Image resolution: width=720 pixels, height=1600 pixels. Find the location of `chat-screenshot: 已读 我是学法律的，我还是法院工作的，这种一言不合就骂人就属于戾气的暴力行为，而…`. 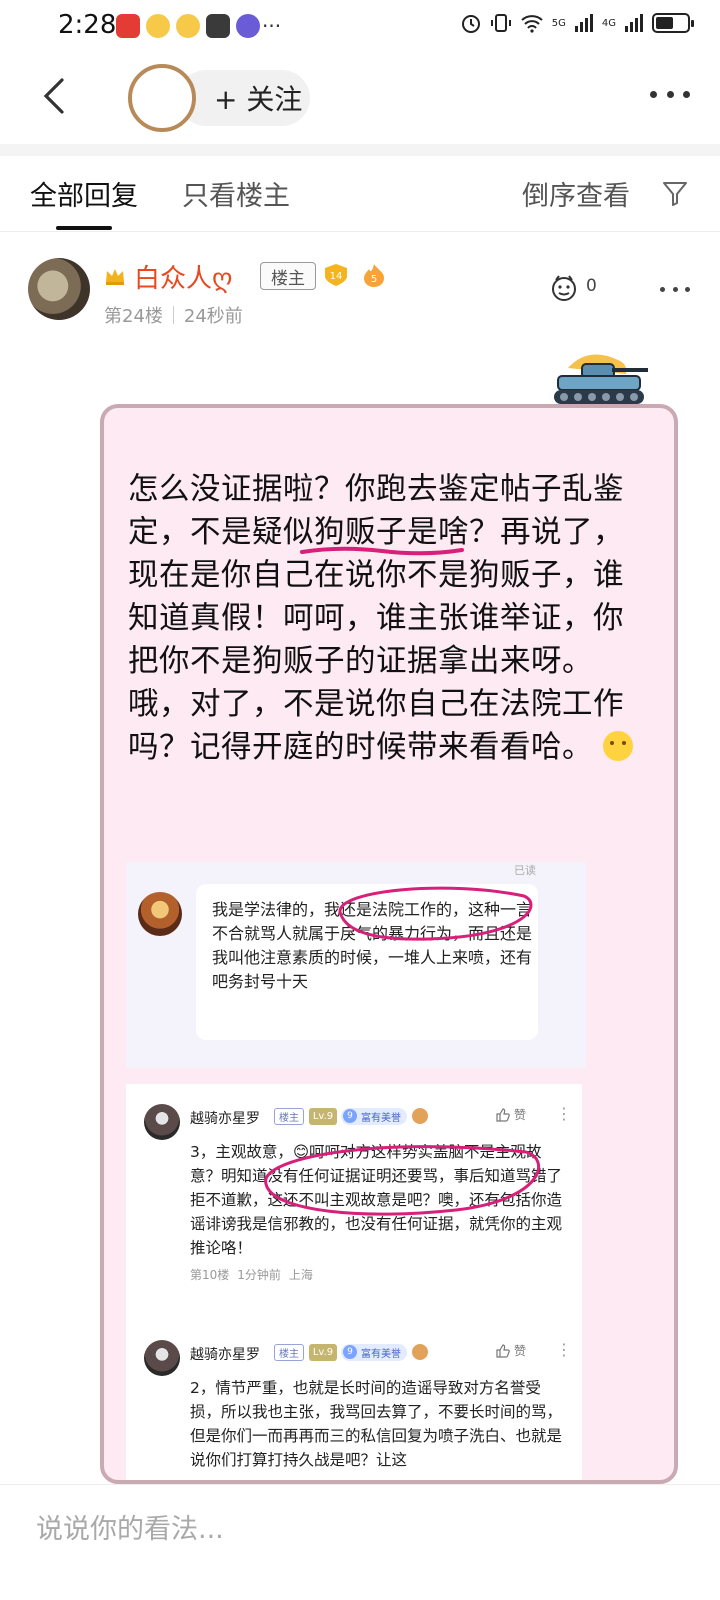

chat-screenshot: 已读 我是学法律的，我还是法院工作的，这种一言不合就骂人就属于戾气的暴力行为，而… is located at coordinates (356, 965).